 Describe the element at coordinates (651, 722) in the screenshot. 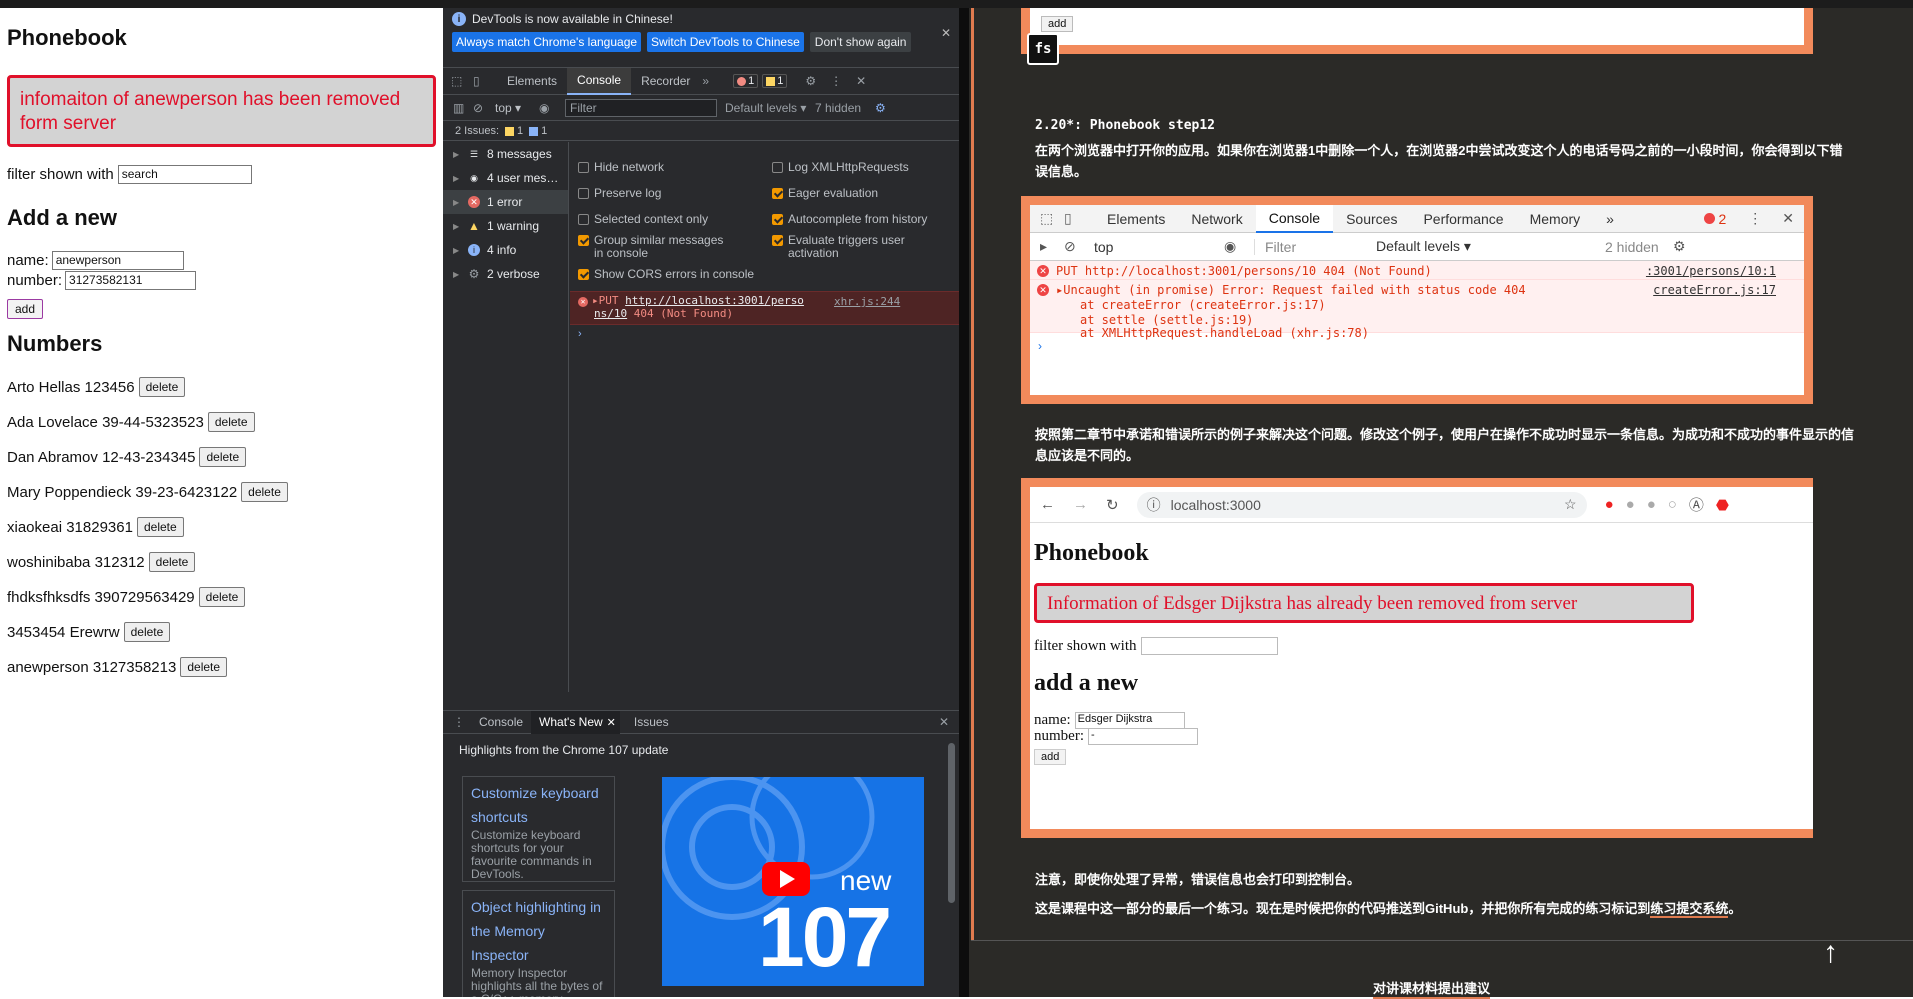

I see `drawer-tab-issues: Issues` at that location.